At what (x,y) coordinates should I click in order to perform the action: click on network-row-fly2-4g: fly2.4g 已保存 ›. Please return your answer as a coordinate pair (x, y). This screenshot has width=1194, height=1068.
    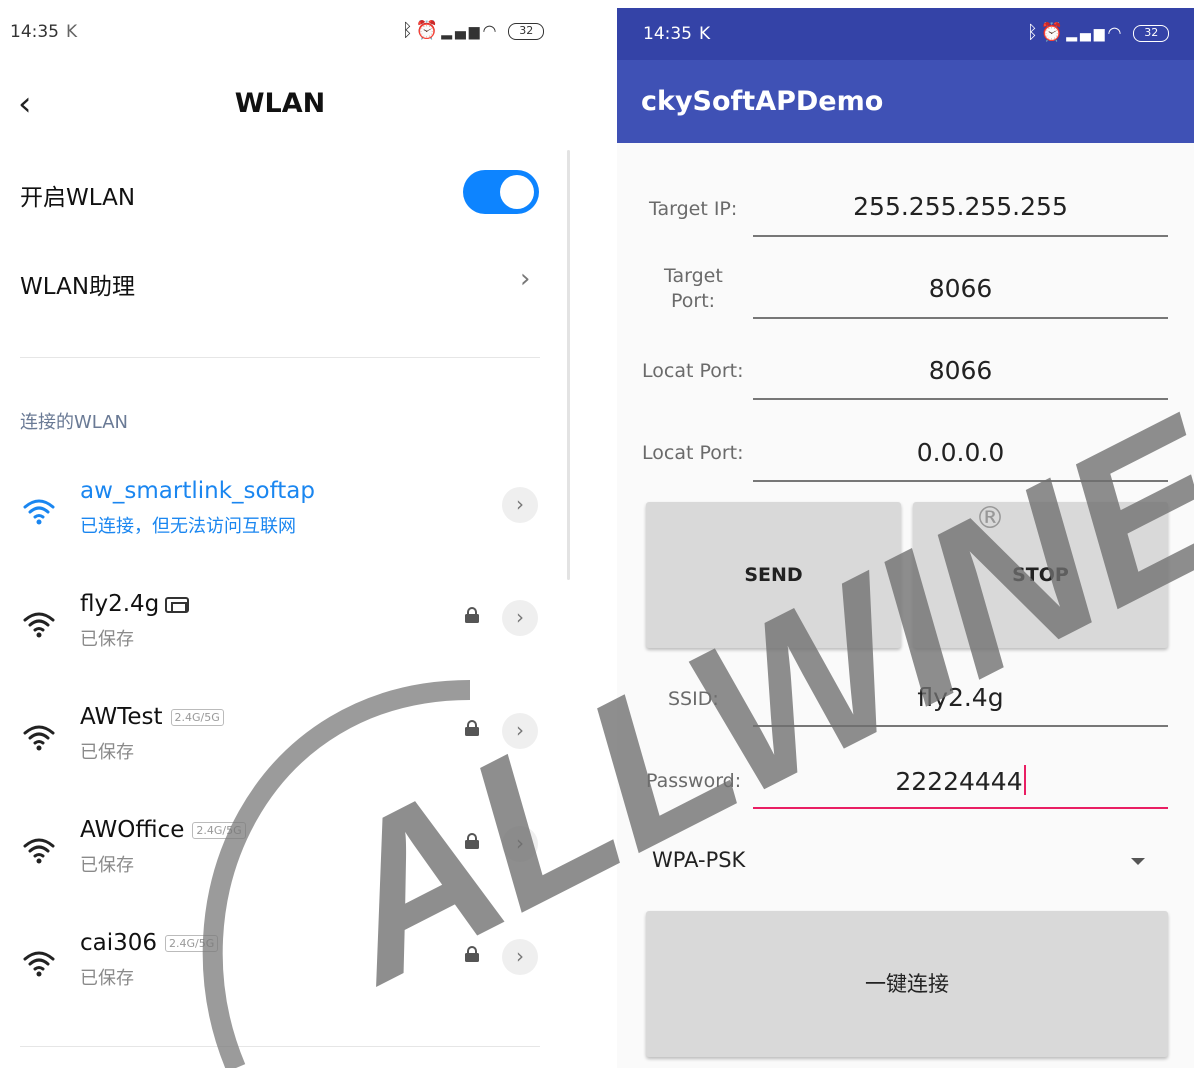
    Looking at the image, I should click on (280, 631).